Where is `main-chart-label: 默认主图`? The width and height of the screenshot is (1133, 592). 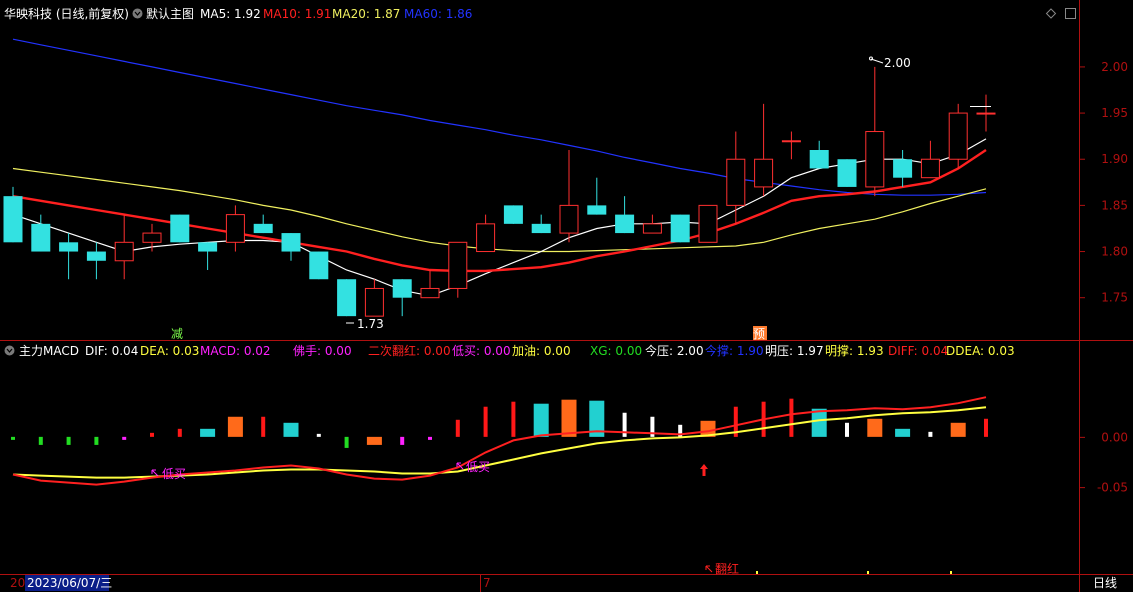
main-chart-label: 默认主图 is located at coordinates (170, 13).